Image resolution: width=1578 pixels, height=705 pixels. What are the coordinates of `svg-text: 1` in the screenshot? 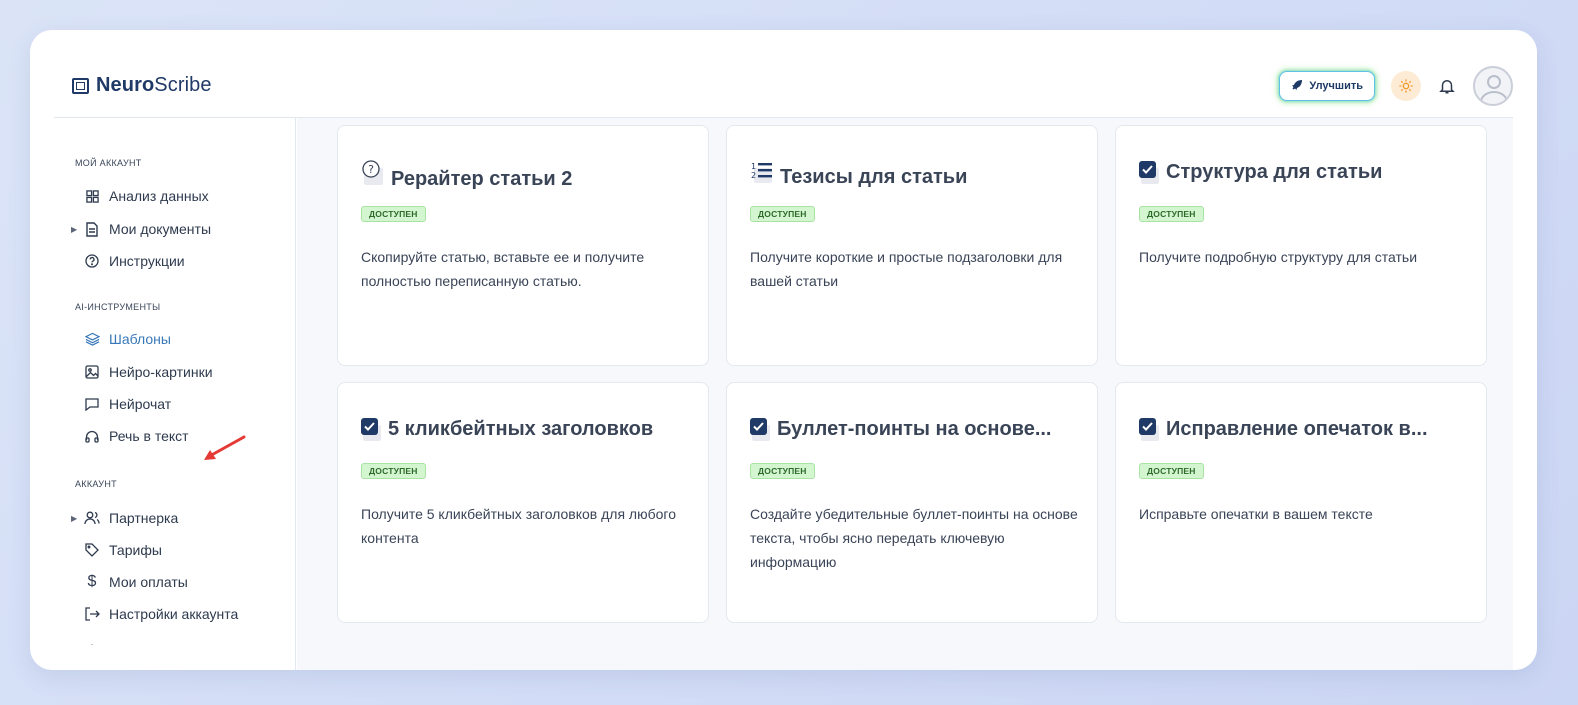 It's located at (753, 166).